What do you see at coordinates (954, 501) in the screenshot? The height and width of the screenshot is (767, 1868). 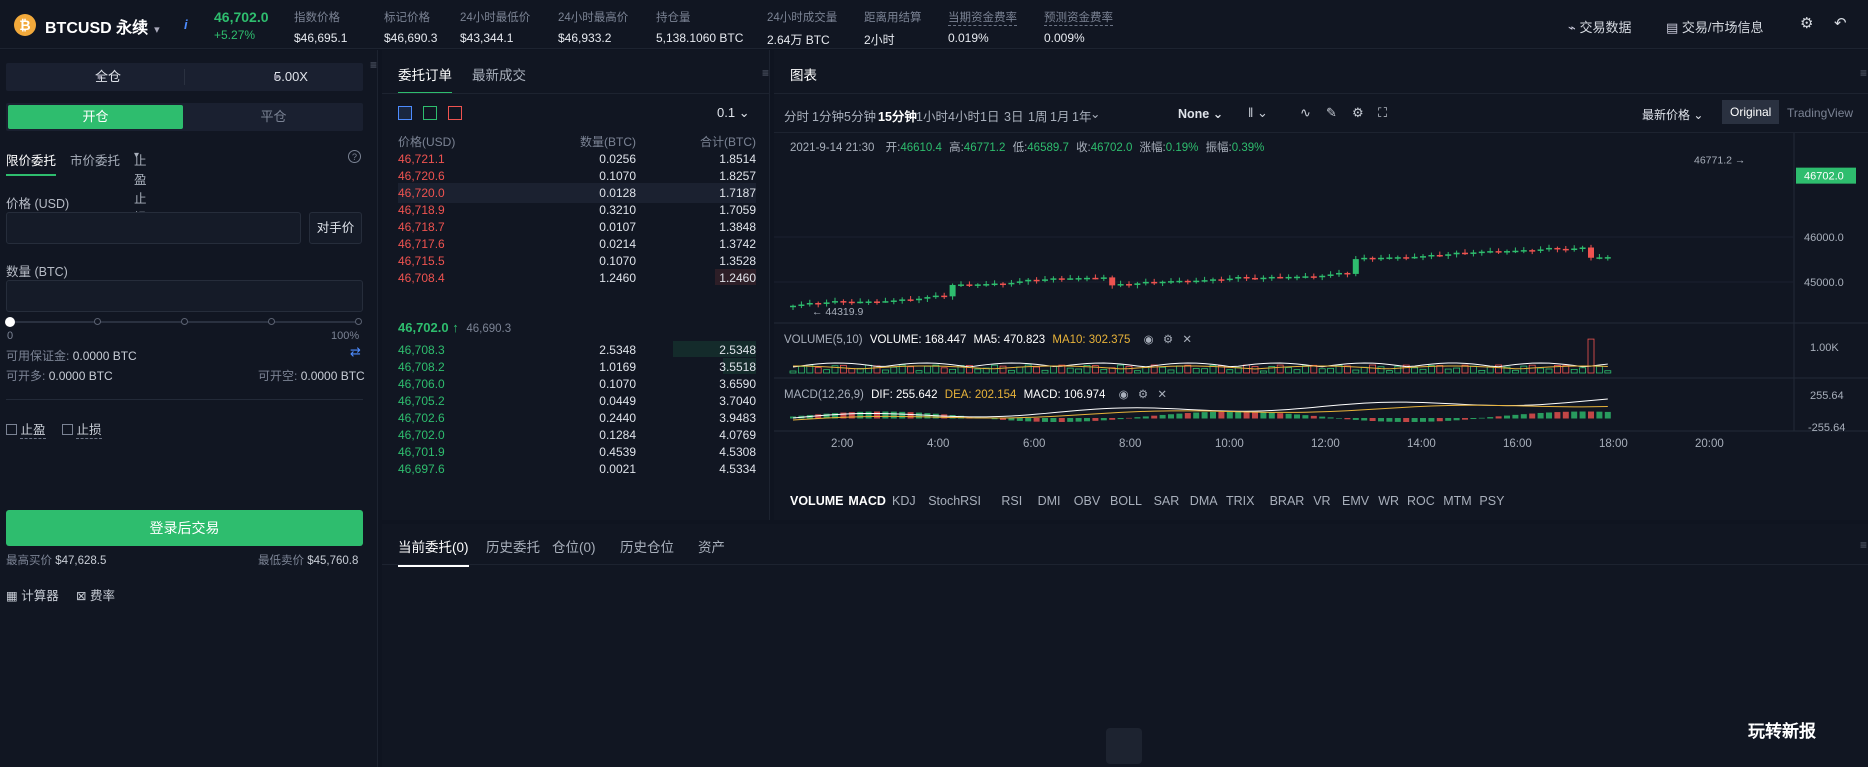 I see `indicator-stochrsi: StochRSI` at bounding box center [954, 501].